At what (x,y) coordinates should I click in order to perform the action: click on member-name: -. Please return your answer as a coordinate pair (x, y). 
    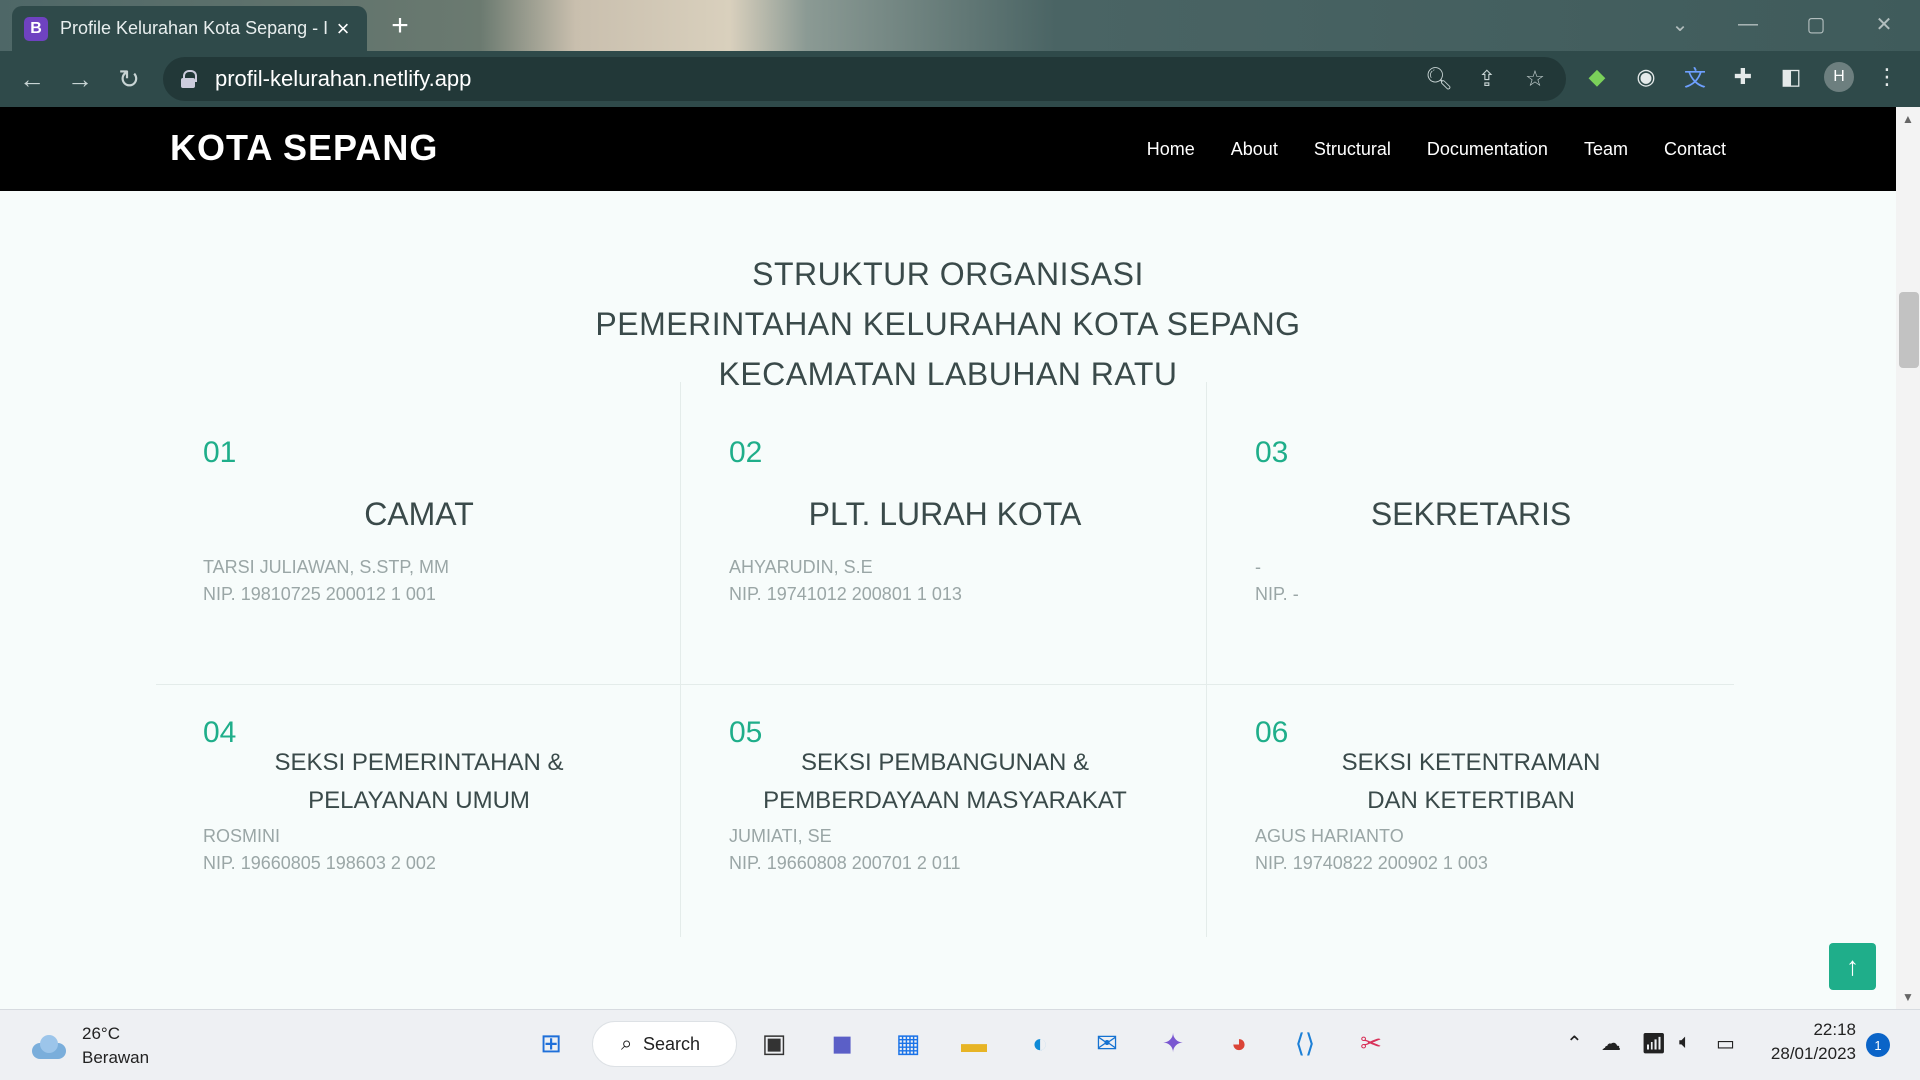
    Looking at the image, I should click on (1258, 567).